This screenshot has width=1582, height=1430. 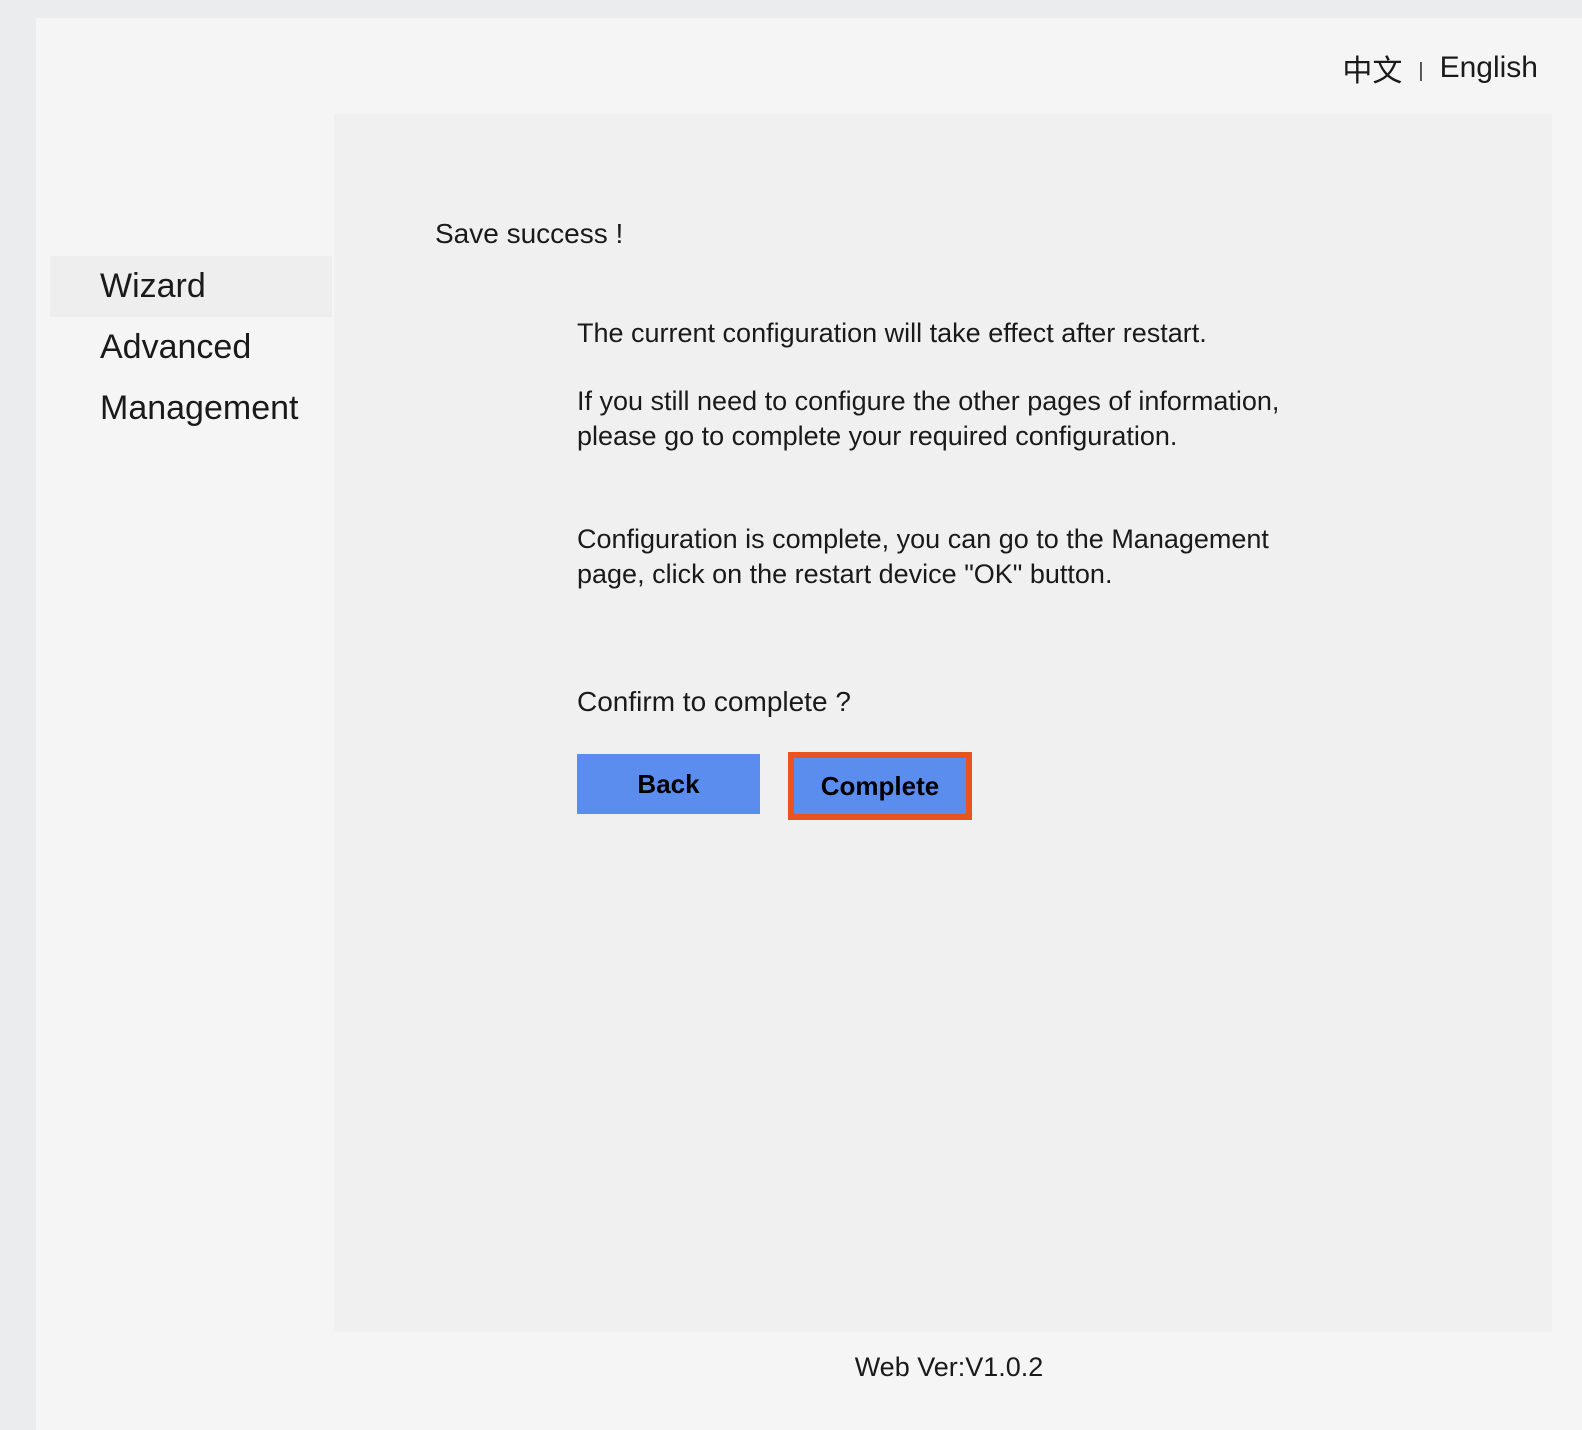 I want to click on confirm-question: Confirm to complete ?, so click(x=714, y=701).